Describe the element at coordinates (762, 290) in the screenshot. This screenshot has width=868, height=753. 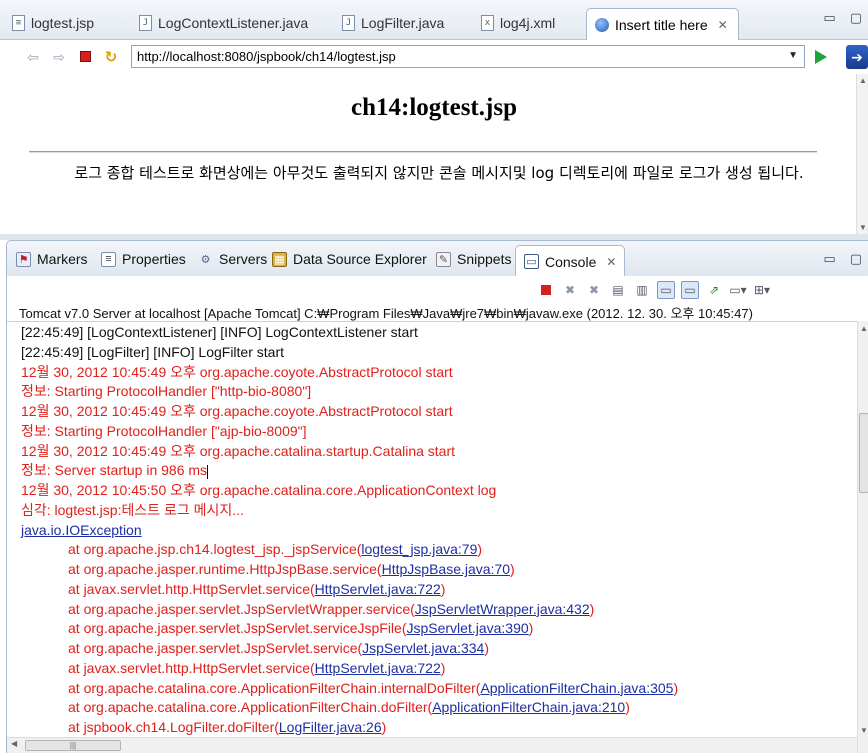
I see `open-console-icon: ⊞▾` at that location.